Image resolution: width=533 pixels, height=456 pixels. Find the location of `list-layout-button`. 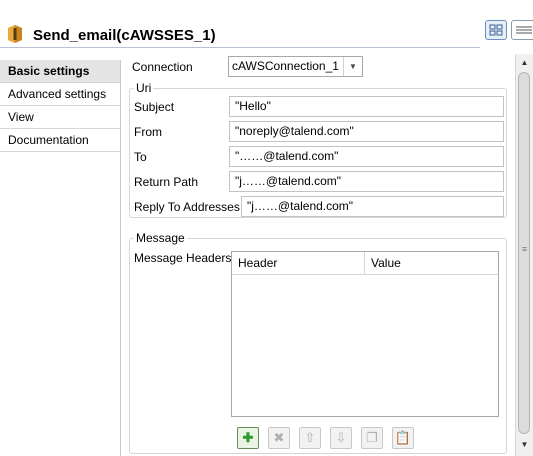

list-layout-button is located at coordinates (522, 30).